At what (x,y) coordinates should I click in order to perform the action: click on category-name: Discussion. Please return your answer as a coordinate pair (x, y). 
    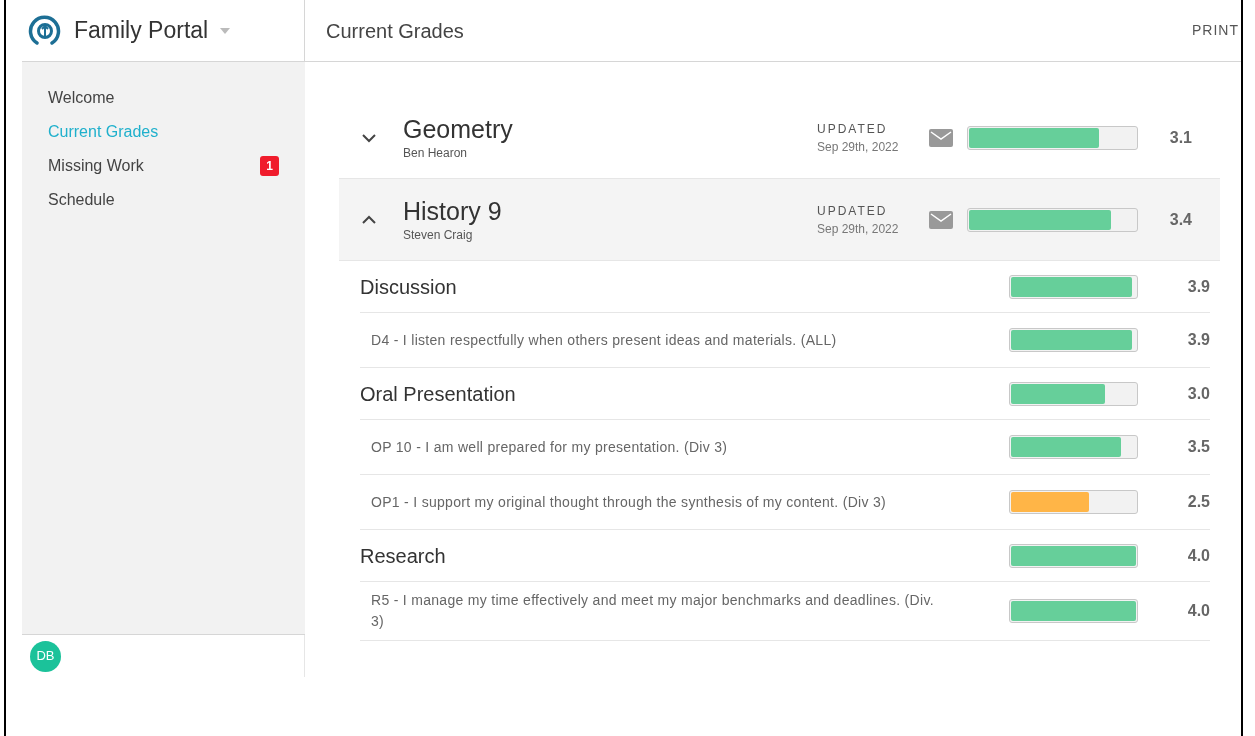
    Looking at the image, I should click on (408, 287).